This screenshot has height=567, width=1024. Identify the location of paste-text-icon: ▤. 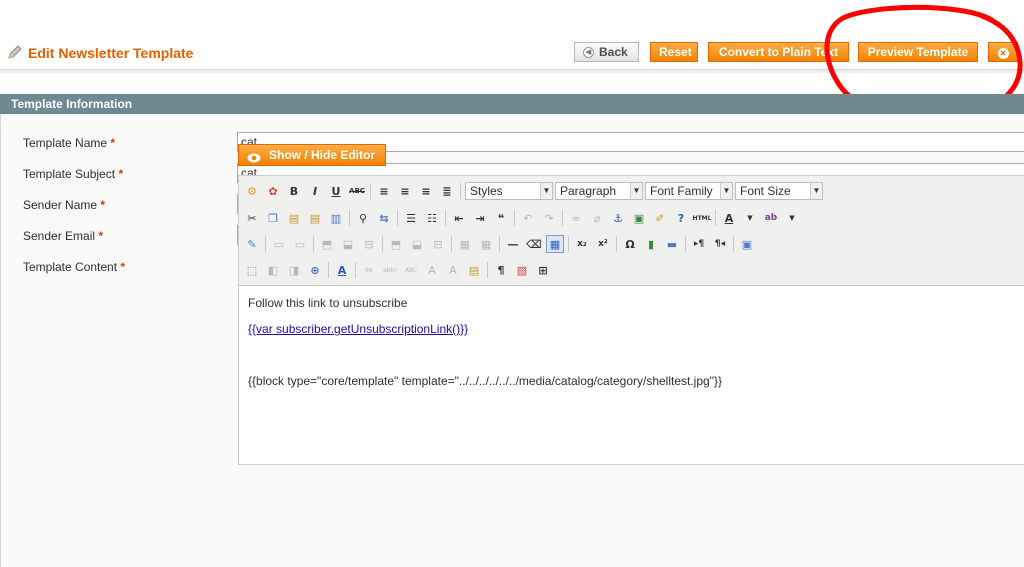
(315, 218).